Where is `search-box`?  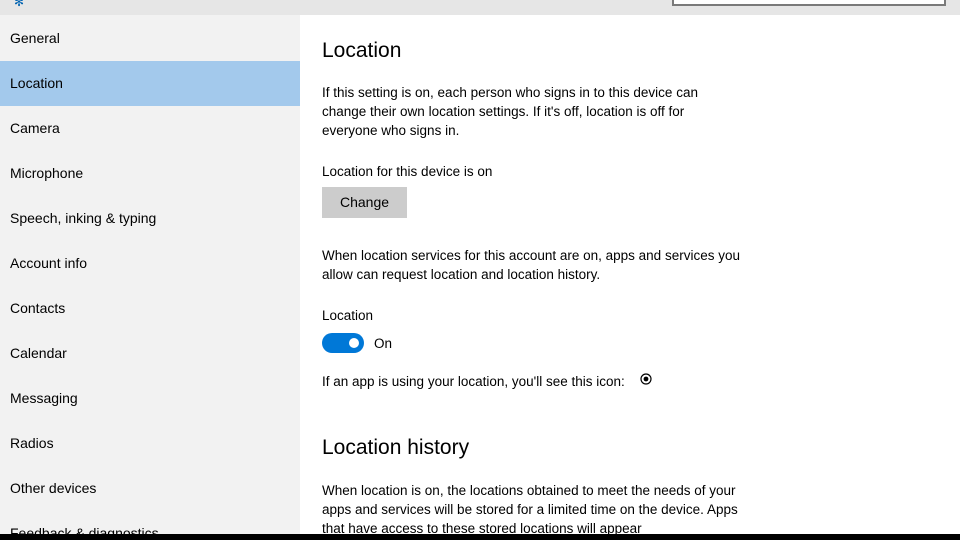 search-box is located at coordinates (809, 3).